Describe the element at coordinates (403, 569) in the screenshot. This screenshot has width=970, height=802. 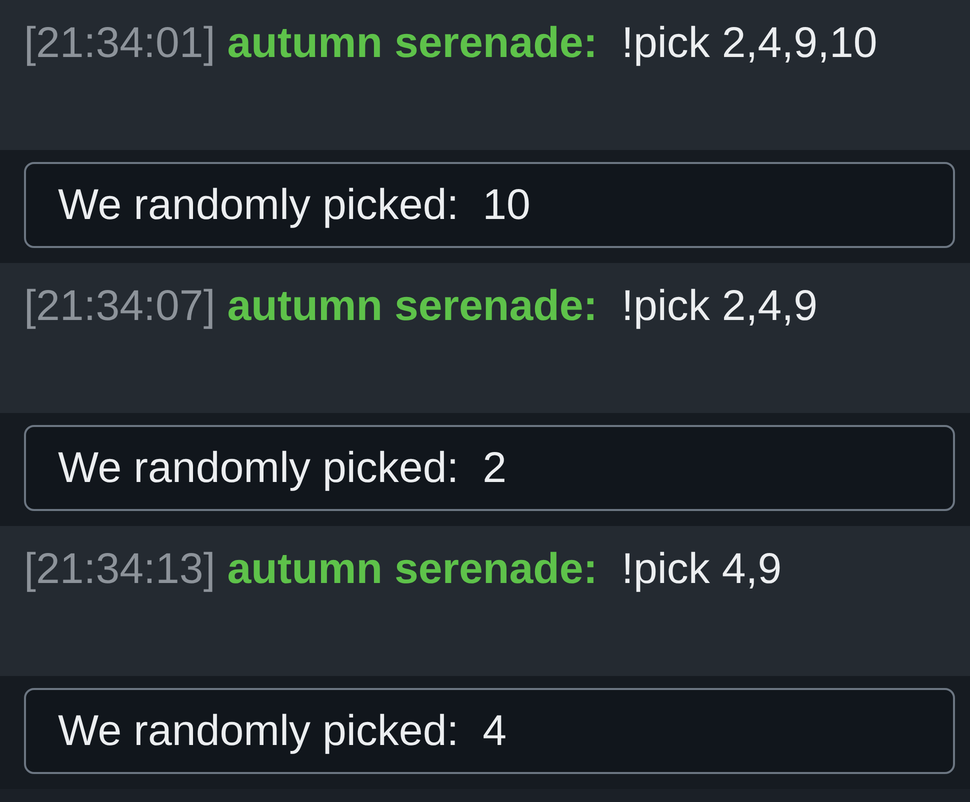
I see `chat-message: [21:34:13] autumn serenade: !pick 4,9` at that location.